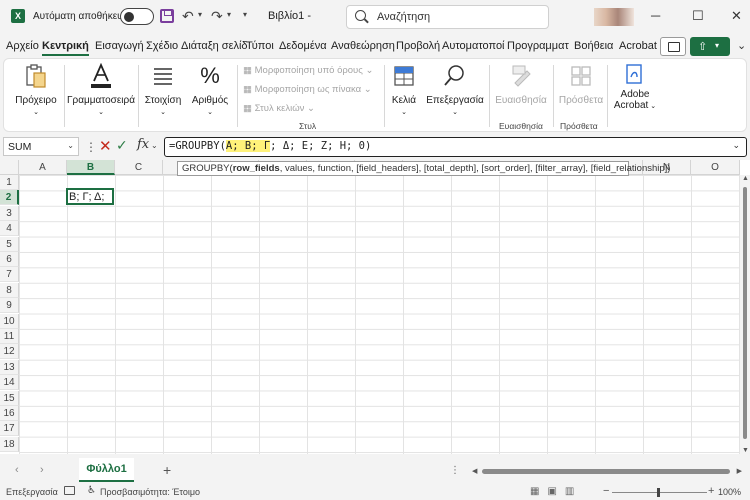 The width and height of the screenshot is (750, 500). What do you see at coordinates (698, 16) in the screenshot?
I see `maximize-button: ☐` at bounding box center [698, 16].